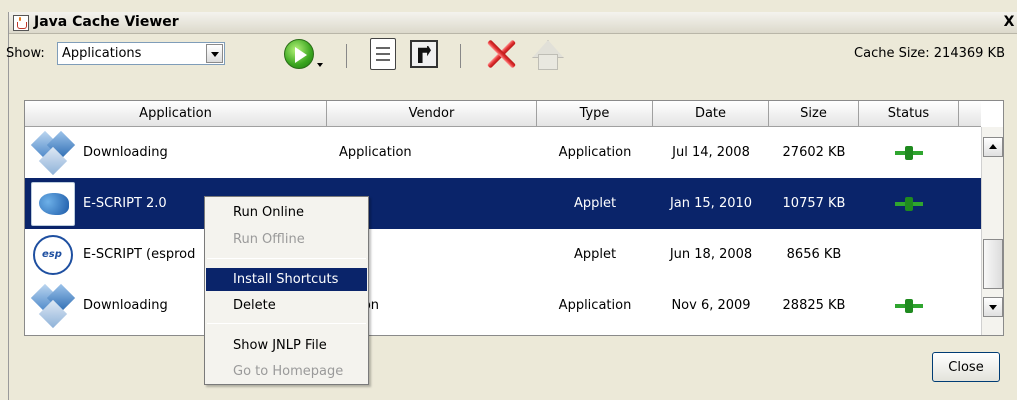 The image size is (1017, 400). Describe the element at coordinates (501, 54) in the screenshot. I see `delete-x-icon` at that location.